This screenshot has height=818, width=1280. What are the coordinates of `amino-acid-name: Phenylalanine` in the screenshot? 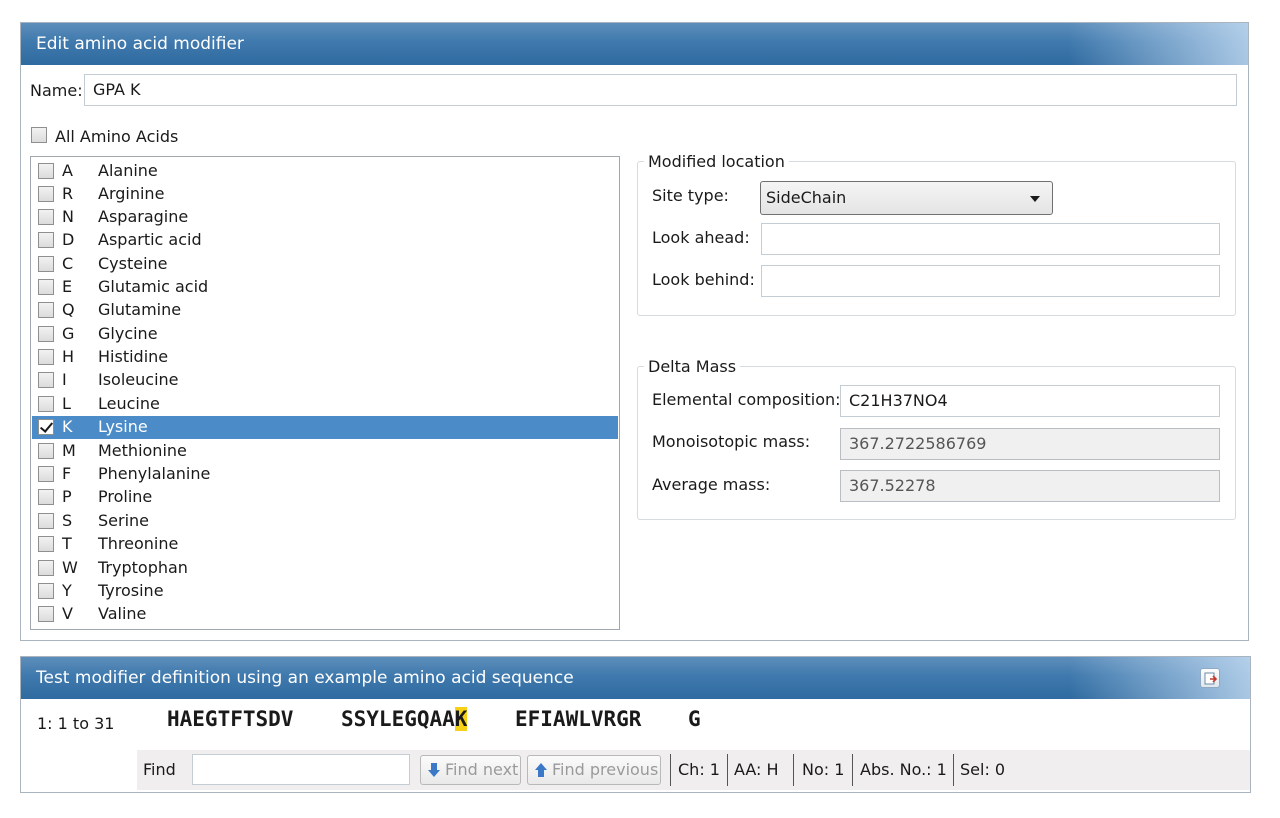 It's located at (154, 473).